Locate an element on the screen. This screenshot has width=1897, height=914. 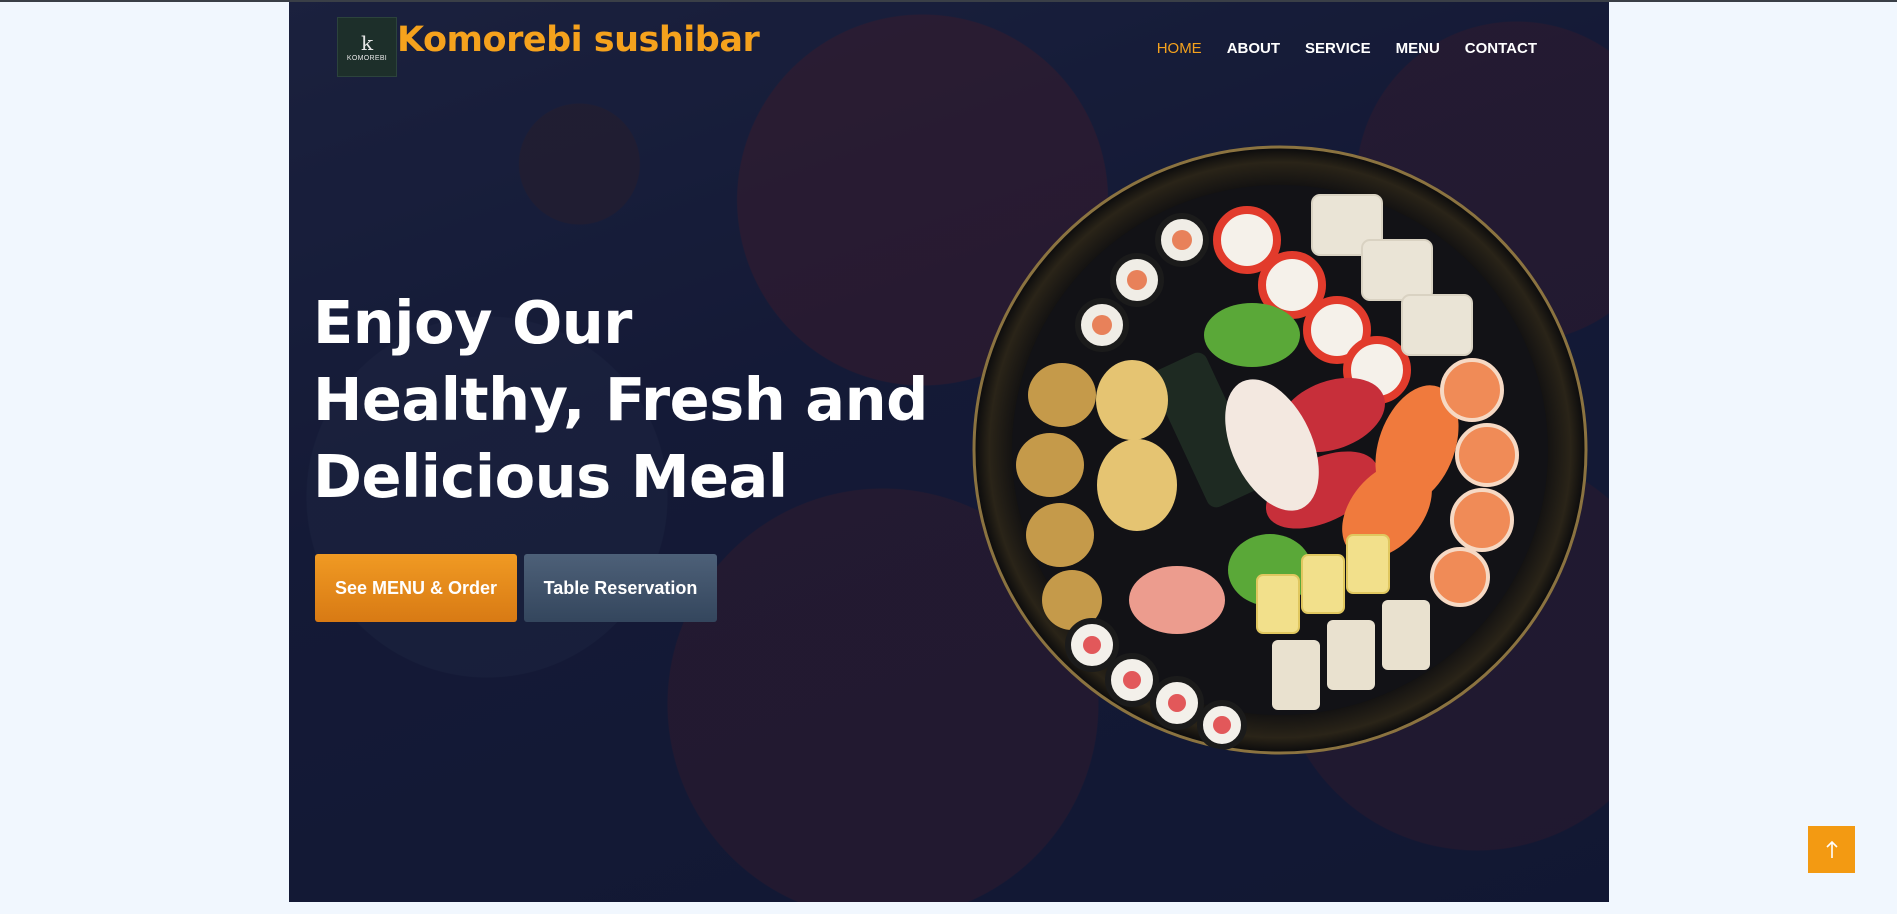
nav-contact: CONTACT is located at coordinates (1501, 48).